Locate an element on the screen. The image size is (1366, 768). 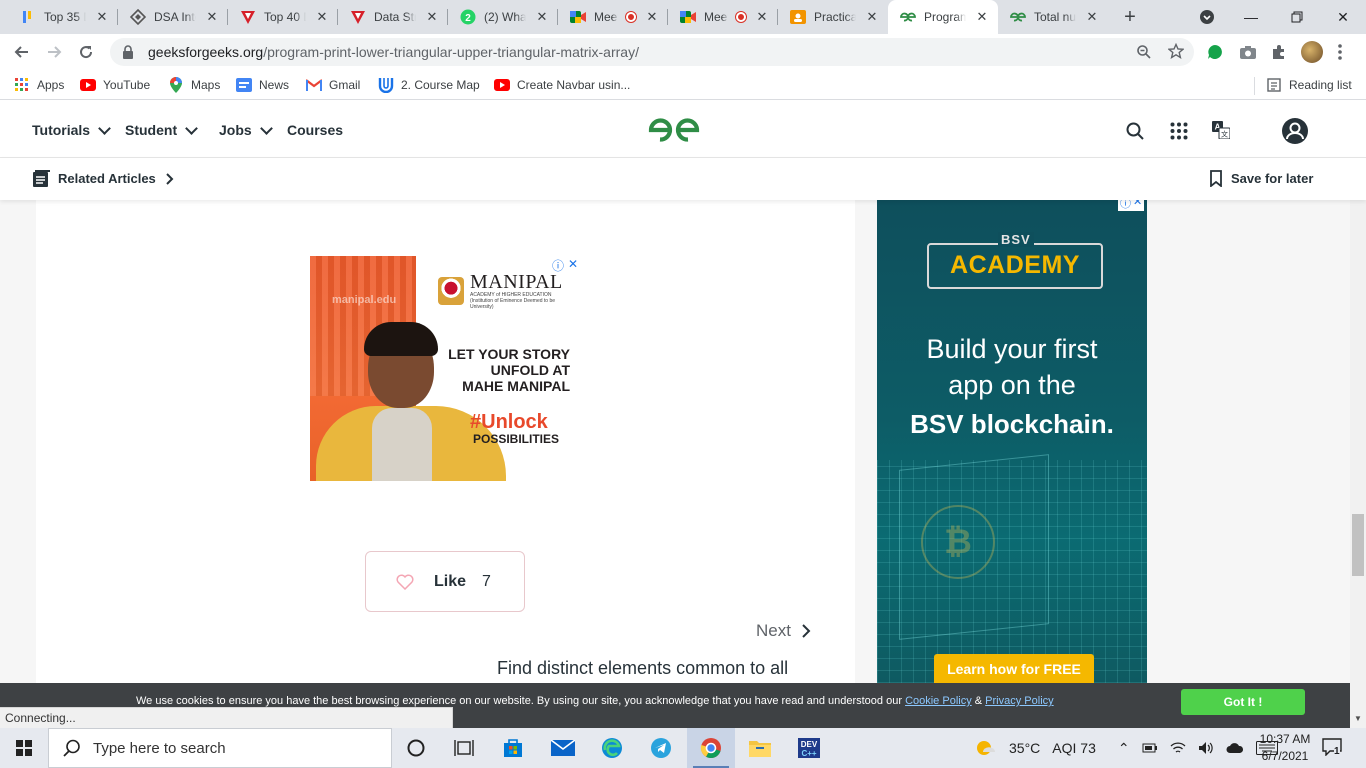
battery-icon is located at coordinates (1150, 748).